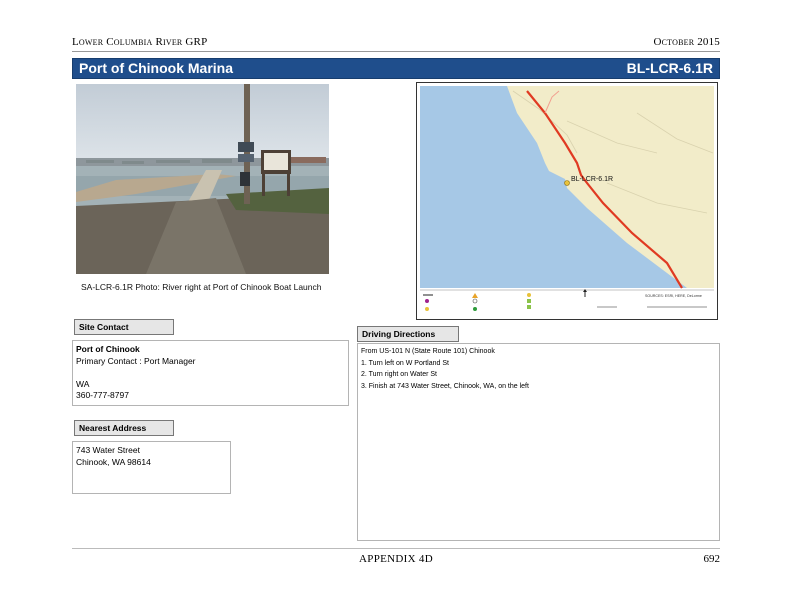 The image size is (792, 612). What do you see at coordinates (396, 548) in the screenshot?
I see `footer-rule` at bounding box center [396, 548].